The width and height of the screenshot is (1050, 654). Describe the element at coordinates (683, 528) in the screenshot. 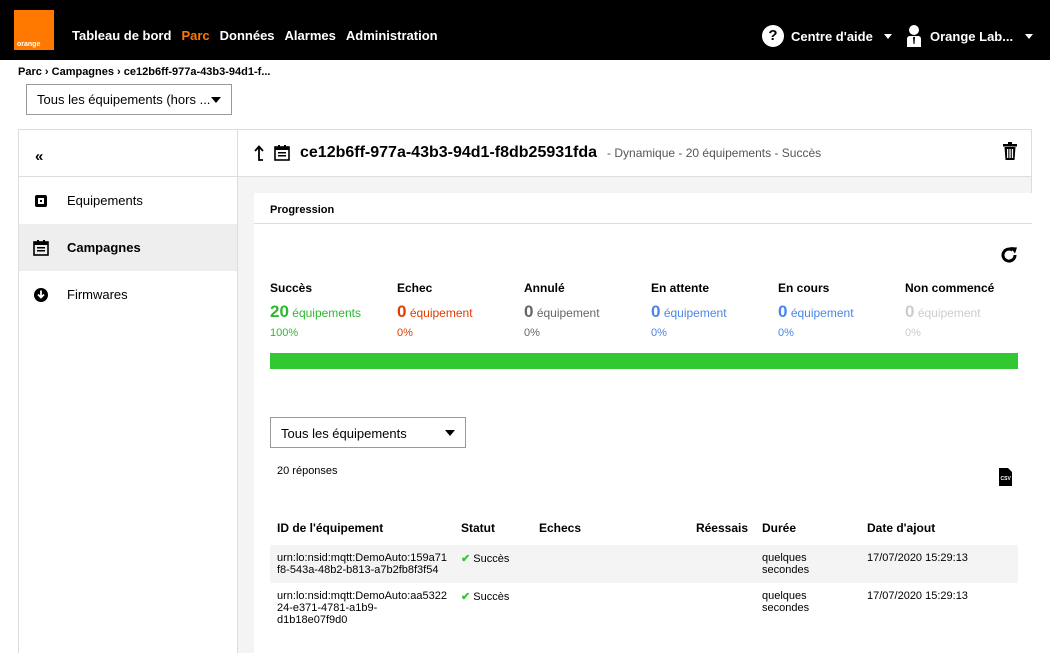

I see `column-header: Réessais` at that location.